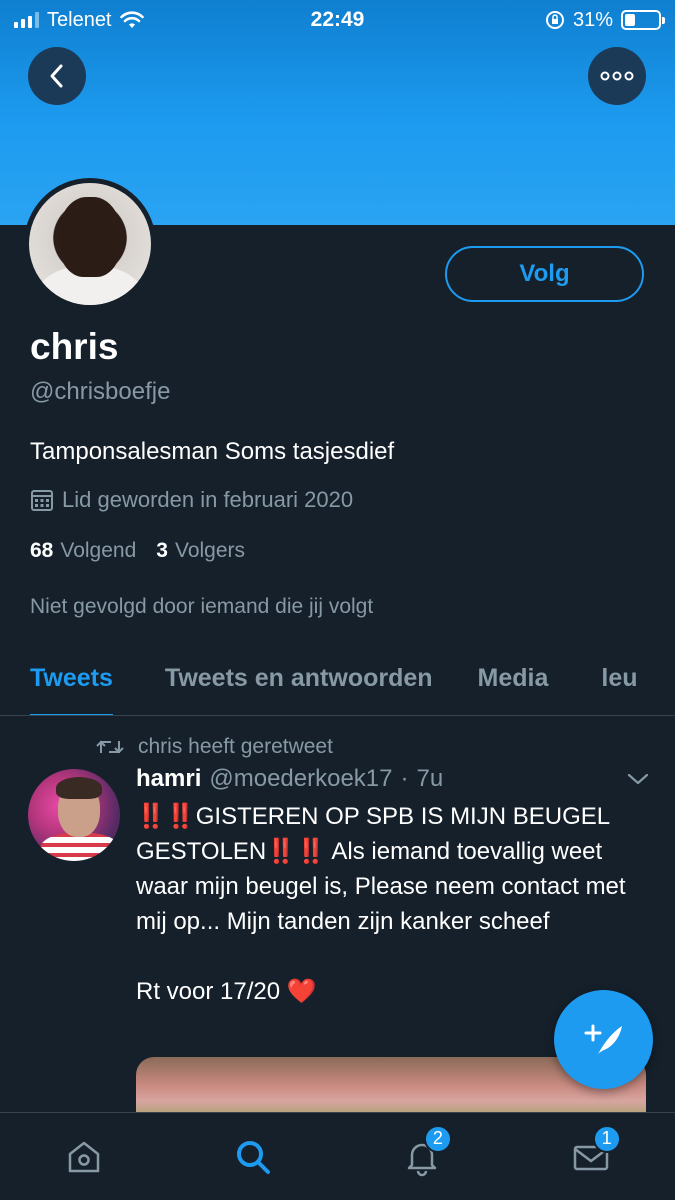 The image size is (675, 1200). I want to click on battery-icon, so click(643, 20).